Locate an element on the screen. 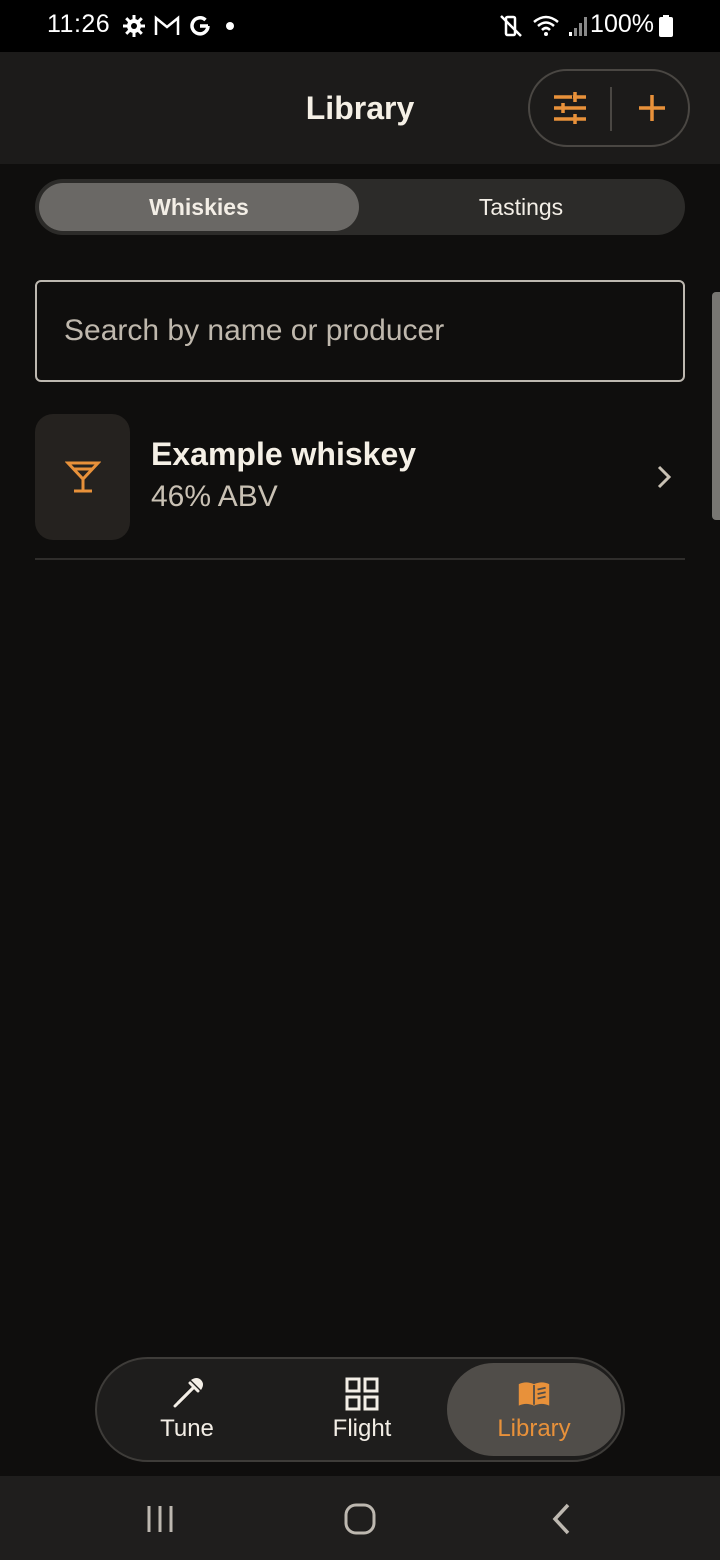 This screenshot has height=1560, width=720. google-icon is located at coordinates (200, 26).